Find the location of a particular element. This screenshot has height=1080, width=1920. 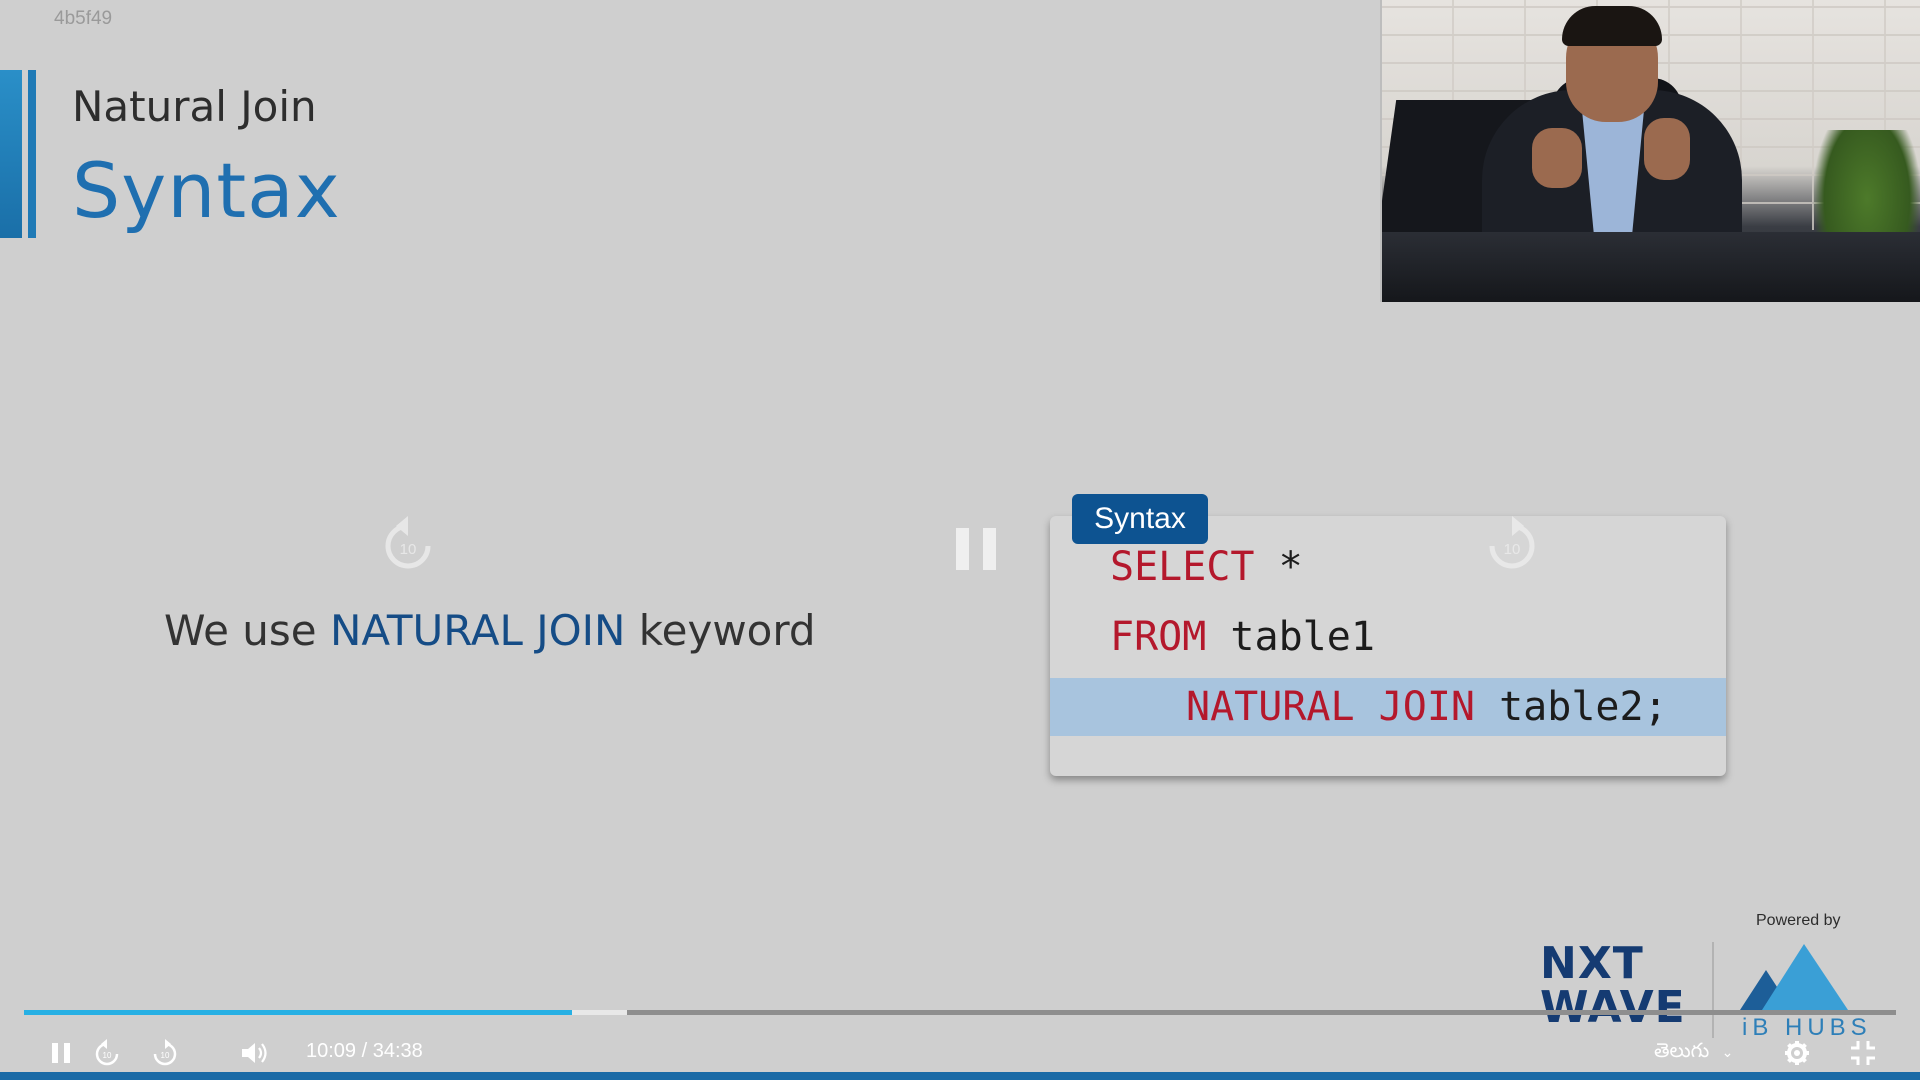

language-select: తెలుగు ⌄ is located at coordinates (1693, 1052).